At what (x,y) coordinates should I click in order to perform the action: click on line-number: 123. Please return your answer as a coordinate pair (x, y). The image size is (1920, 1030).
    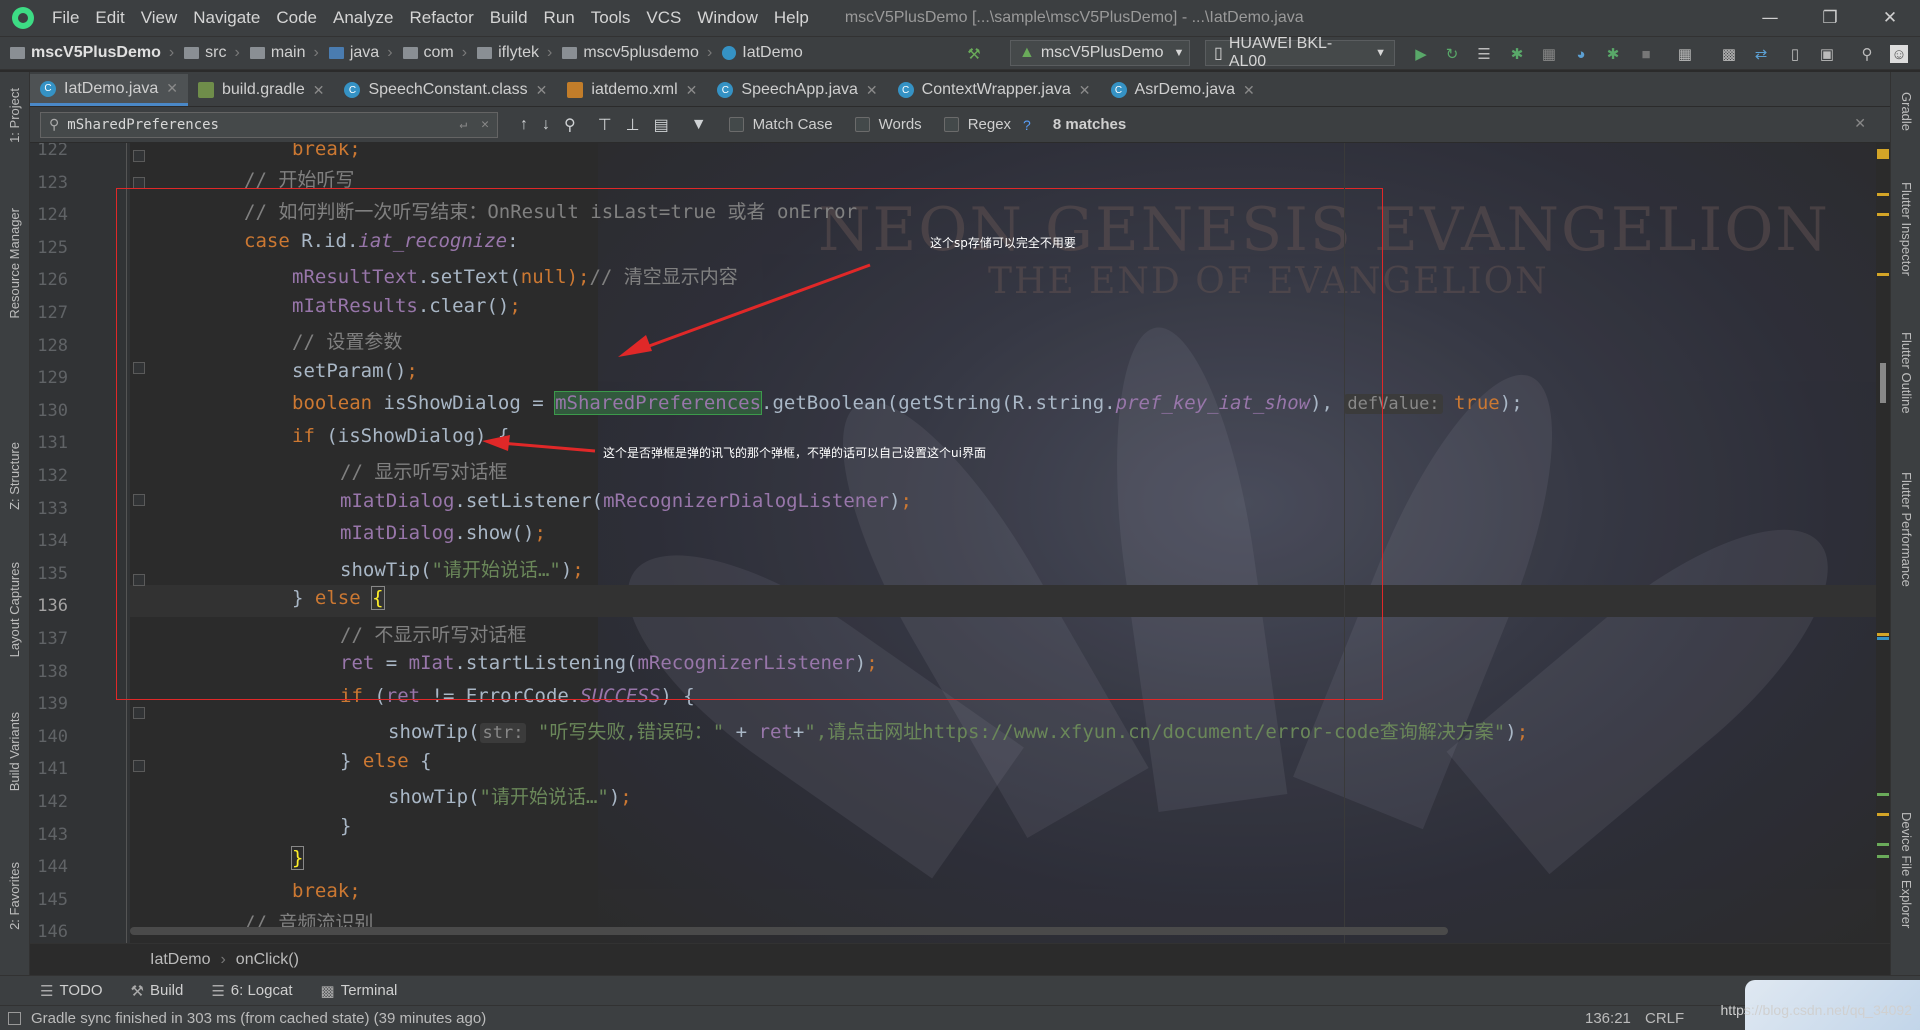
    Looking at the image, I should click on (49, 183).